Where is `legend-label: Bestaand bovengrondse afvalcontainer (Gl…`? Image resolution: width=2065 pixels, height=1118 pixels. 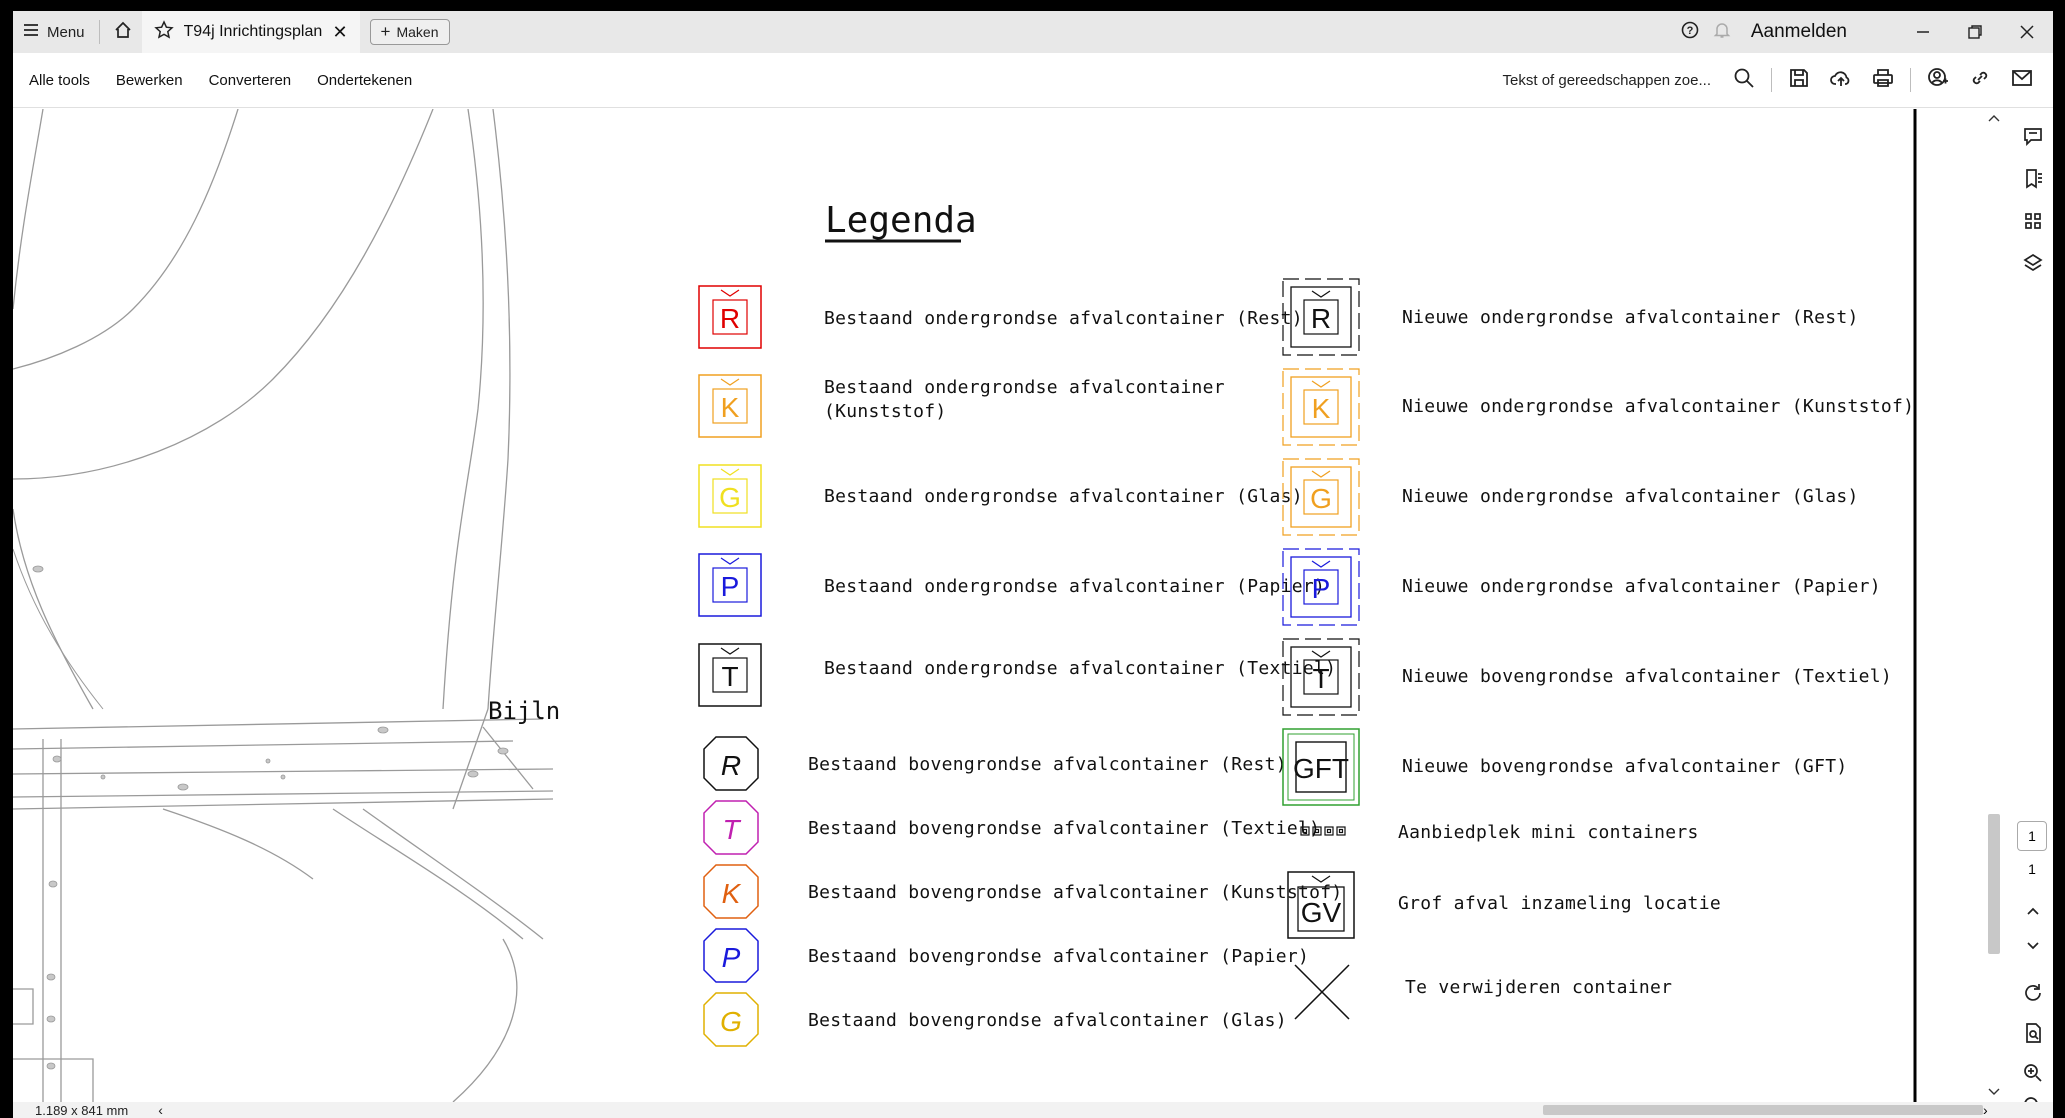 legend-label: Bestaand bovengrondse afvalcontainer (Gl… is located at coordinates (1047, 1020).